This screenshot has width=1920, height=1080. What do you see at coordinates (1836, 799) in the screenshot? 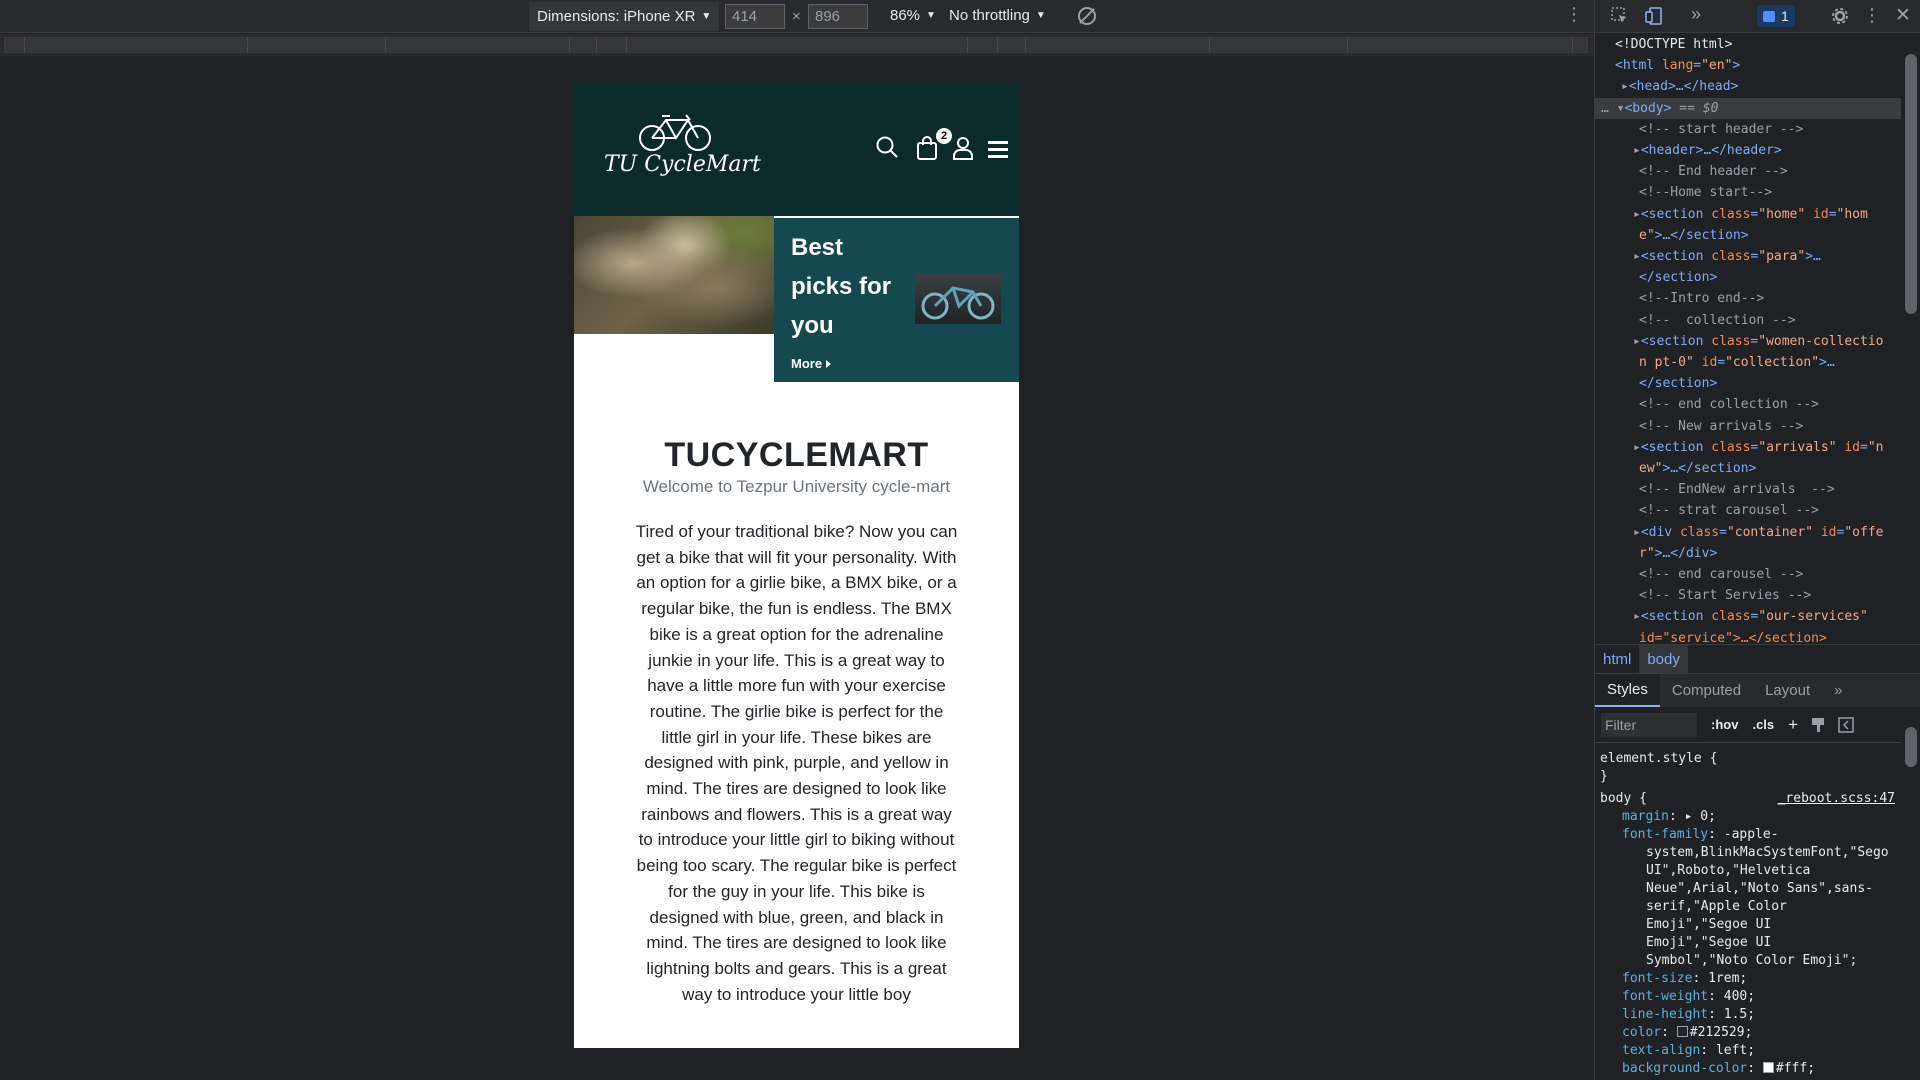
I see `stylesheet-source-link: _reboot.scss:47` at bounding box center [1836, 799].